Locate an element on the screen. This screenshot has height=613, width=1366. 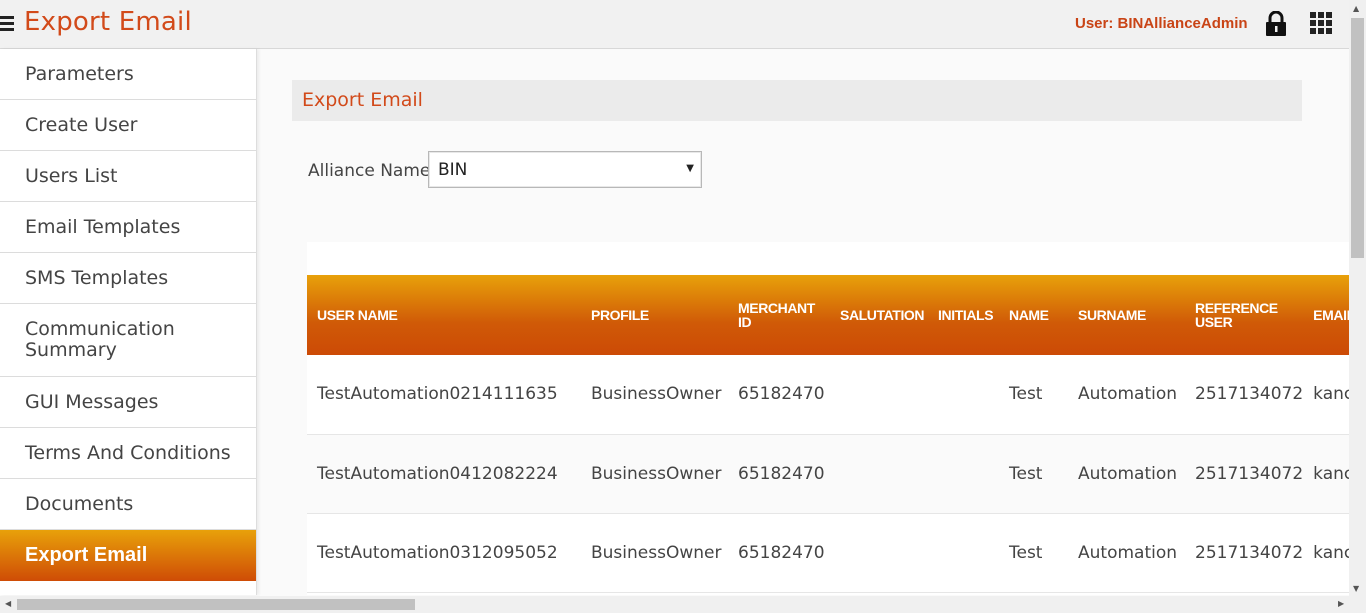
alliance-name-label: Alliance Name is located at coordinates (369, 171).